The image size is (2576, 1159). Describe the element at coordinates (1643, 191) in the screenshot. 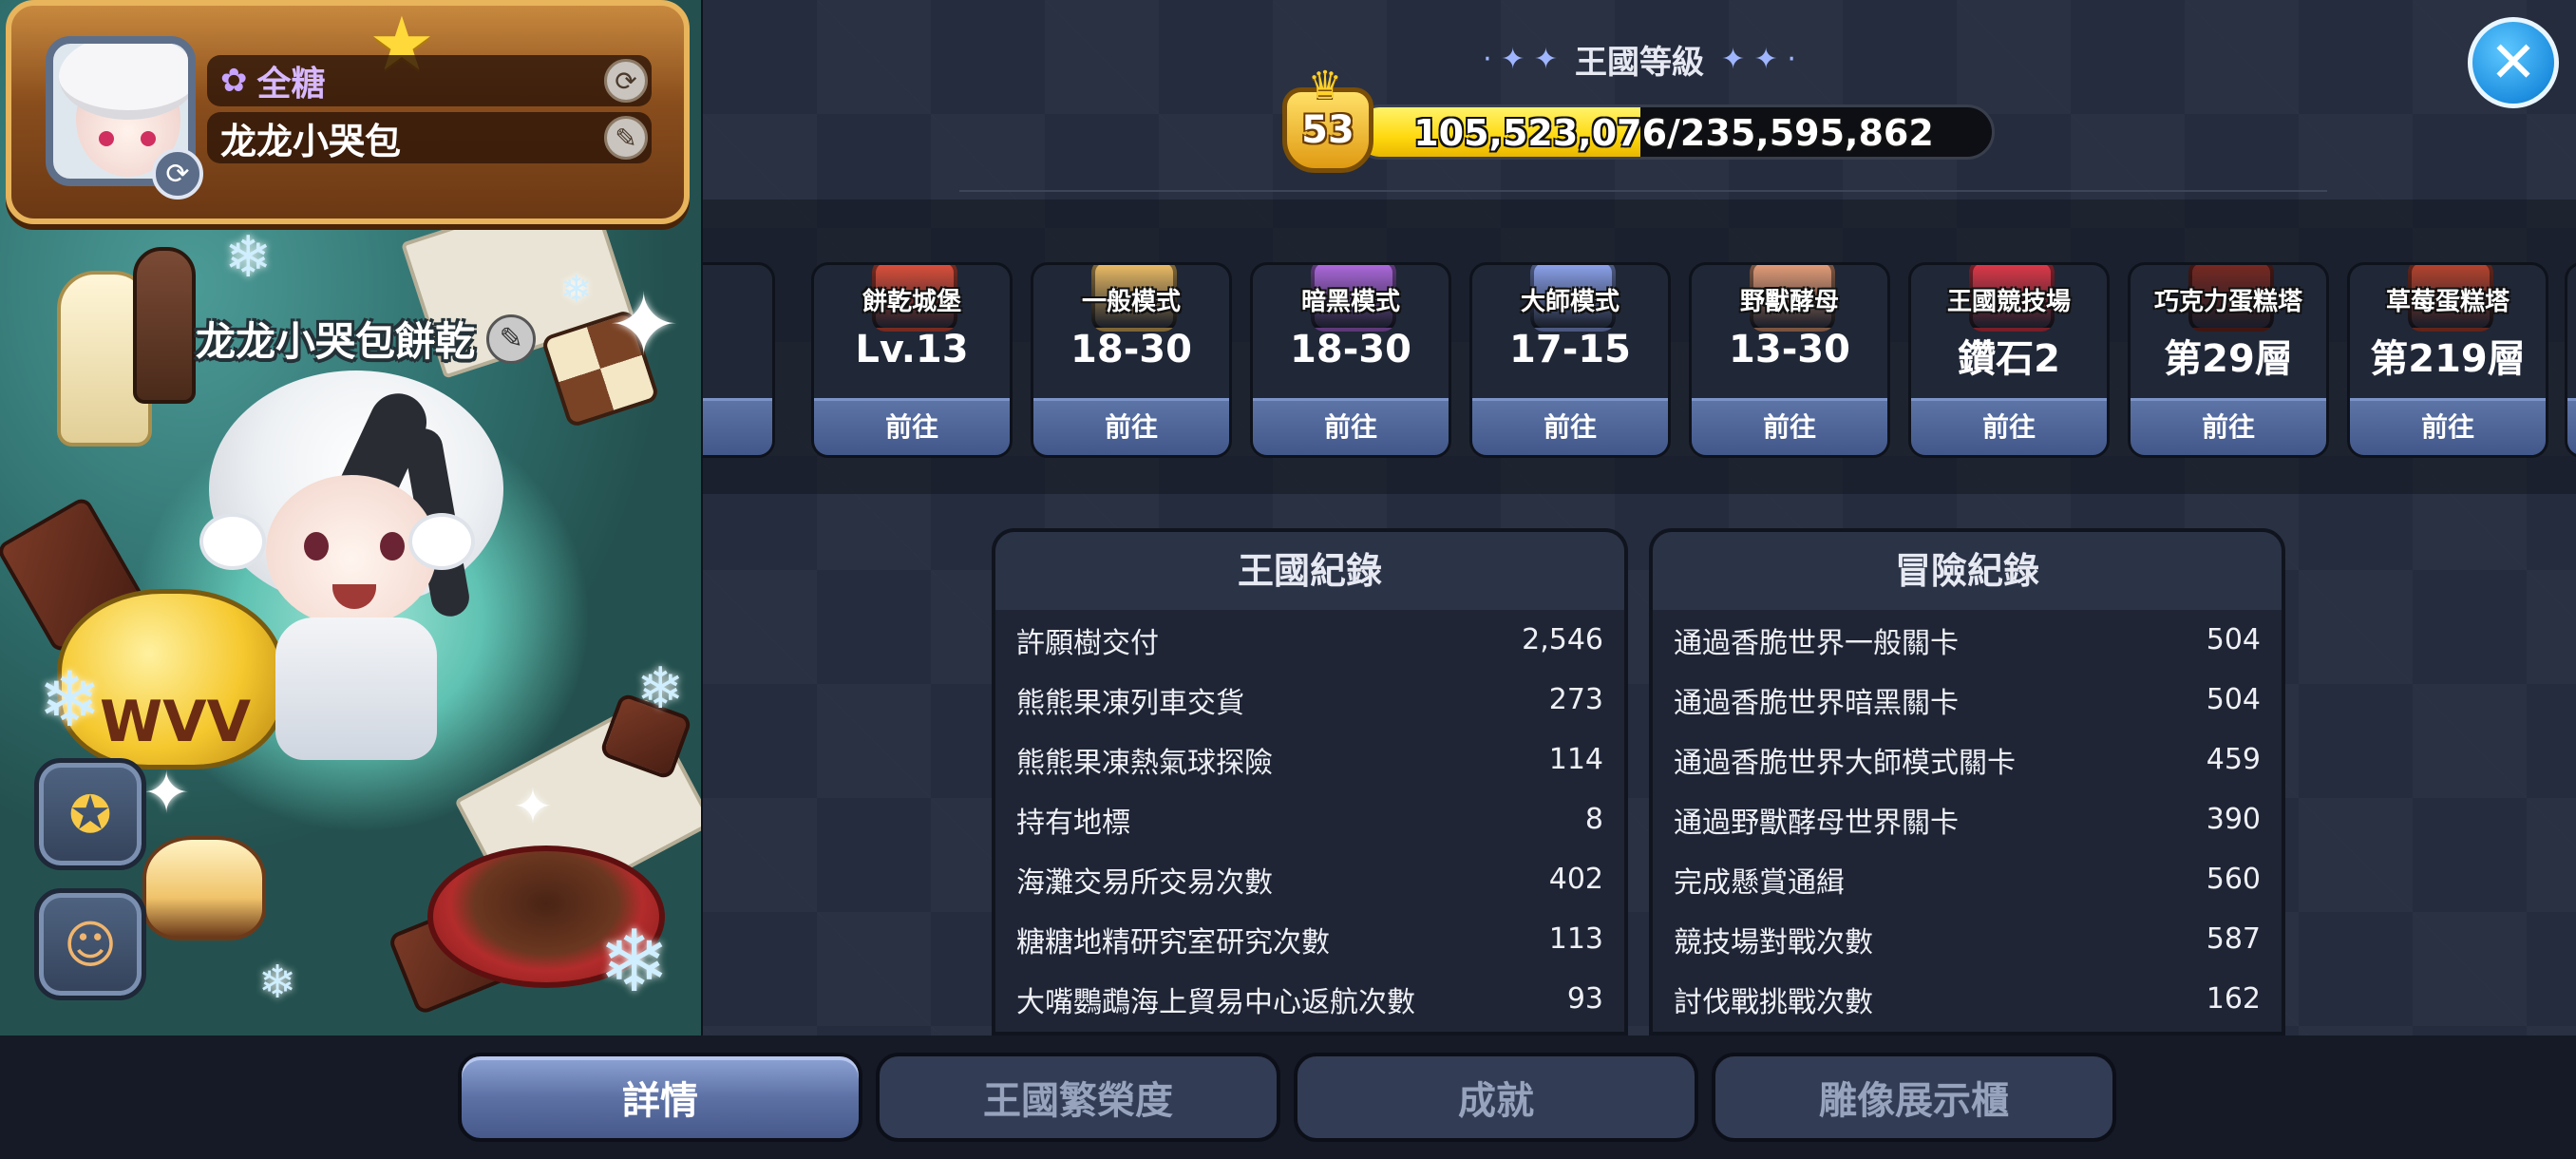

I see `separator` at that location.